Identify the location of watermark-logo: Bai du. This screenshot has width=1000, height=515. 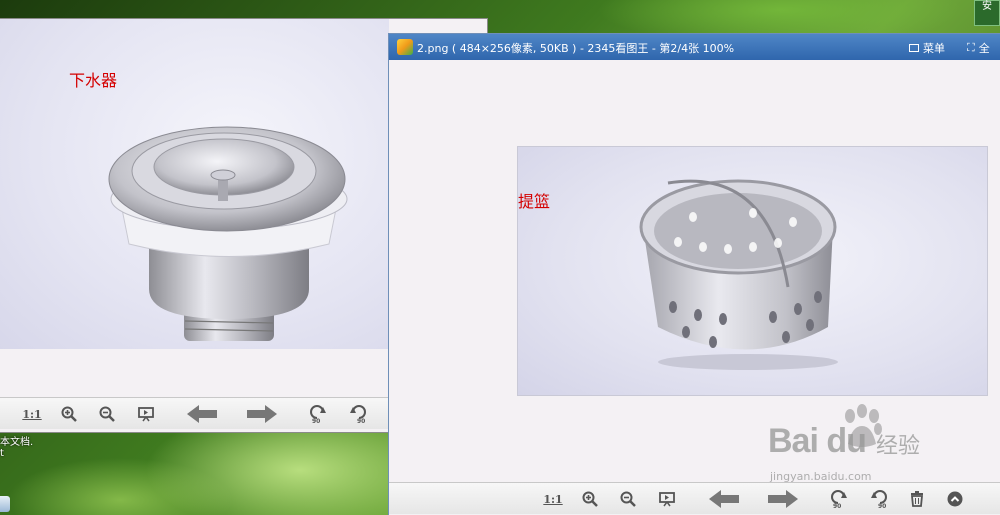
(817, 441).